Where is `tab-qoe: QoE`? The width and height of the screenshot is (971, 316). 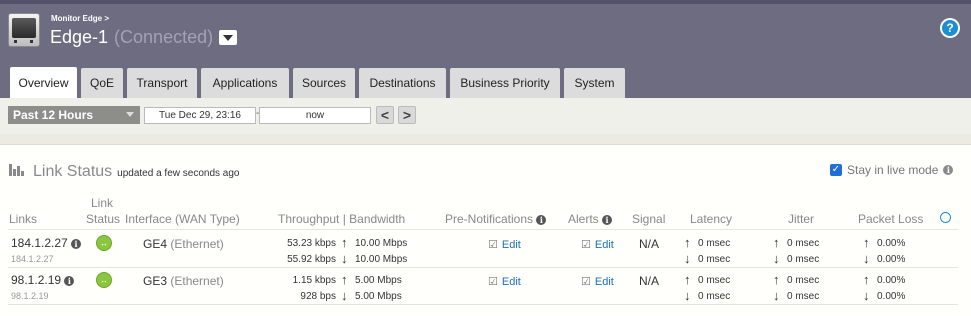 tab-qoe: QoE is located at coordinates (102, 83).